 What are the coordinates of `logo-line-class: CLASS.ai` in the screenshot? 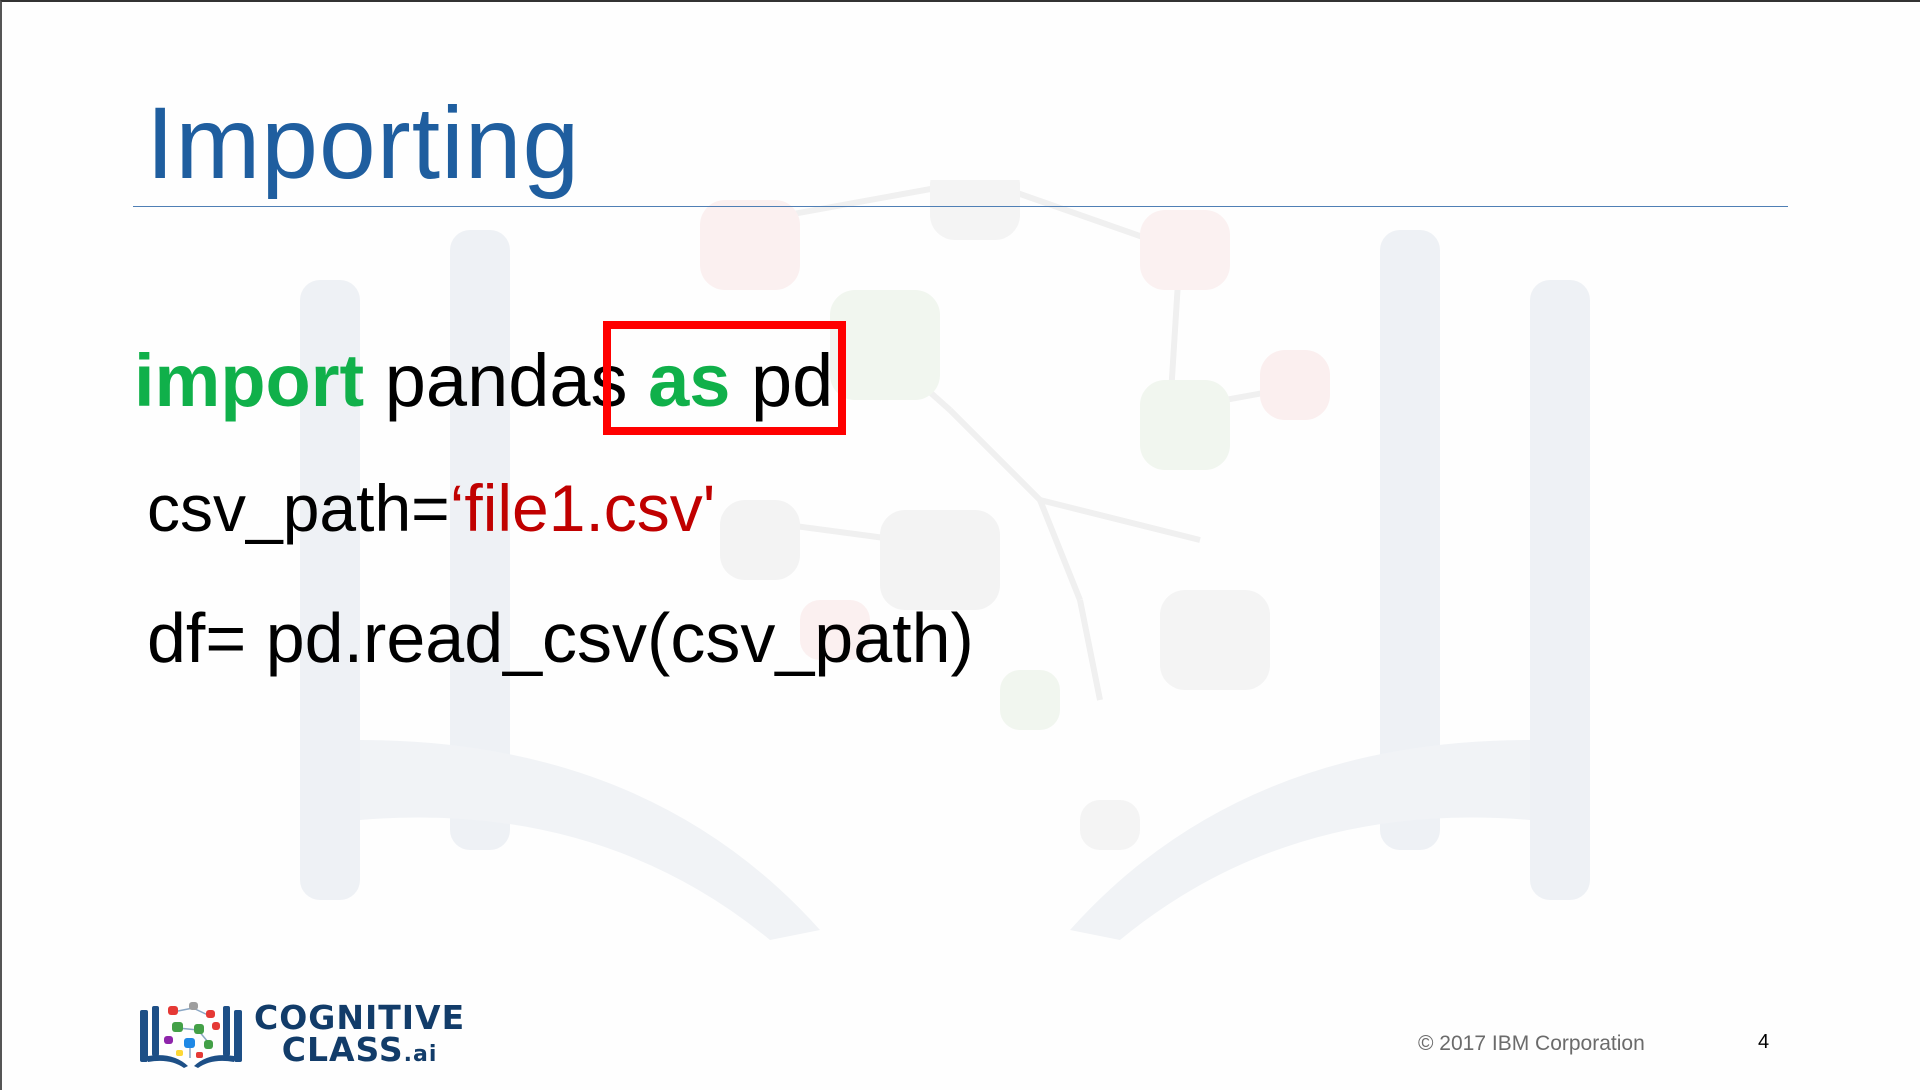 It's located at (359, 1050).